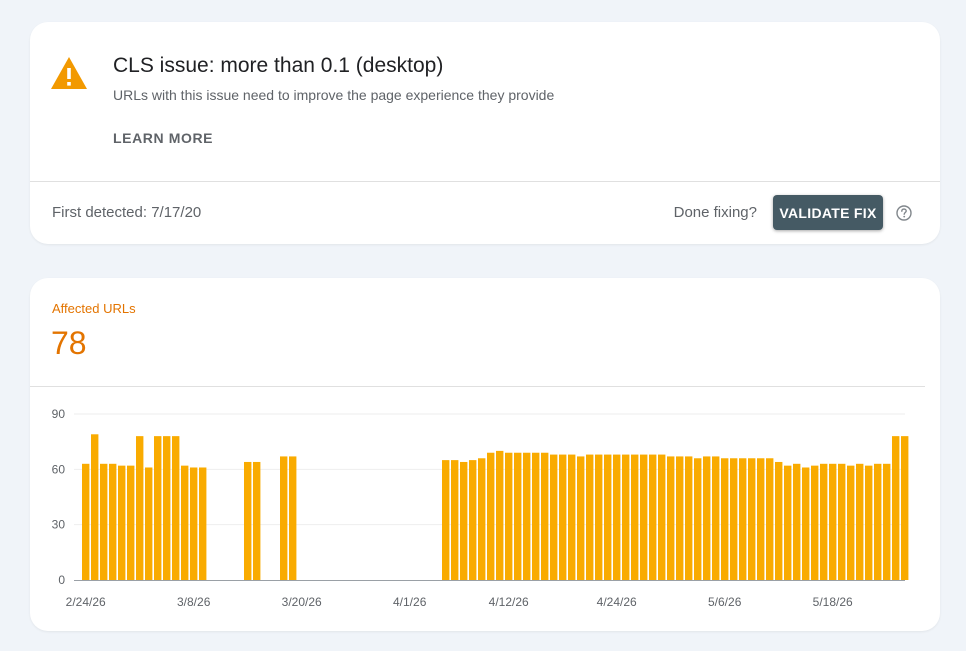 The height and width of the screenshot is (651, 966). Describe the element at coordinates (509, 602) in the screenshot. I see `x-tick-label: 4/12/26` at that location.